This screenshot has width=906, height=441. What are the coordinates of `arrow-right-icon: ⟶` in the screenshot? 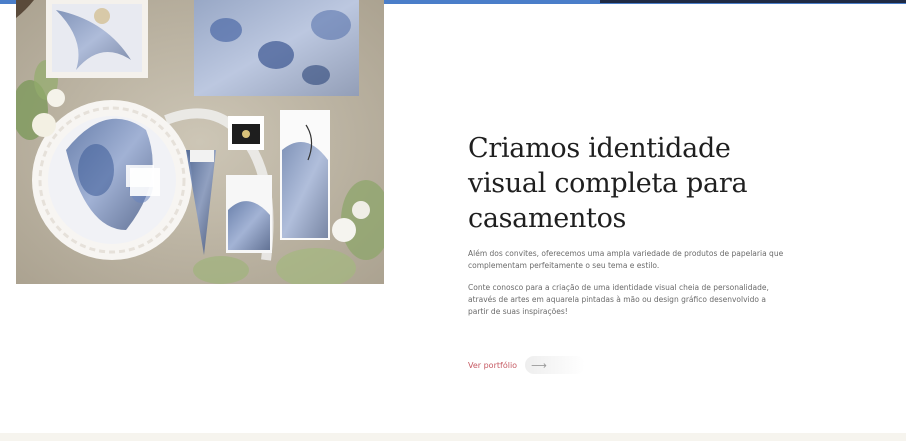 It's located at (539, 365).